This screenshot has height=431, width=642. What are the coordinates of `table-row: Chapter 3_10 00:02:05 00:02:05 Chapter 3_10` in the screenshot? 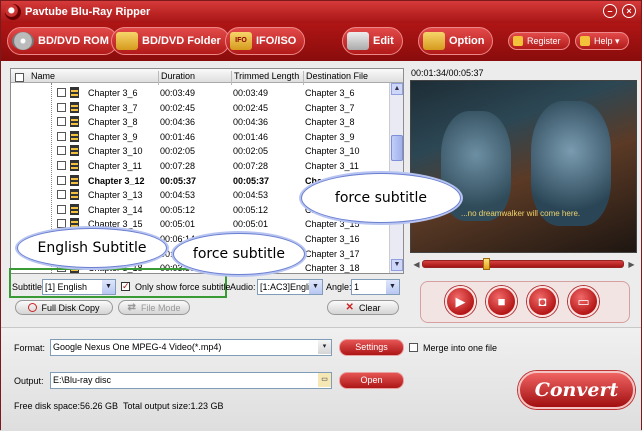 It's located at (201, 151).